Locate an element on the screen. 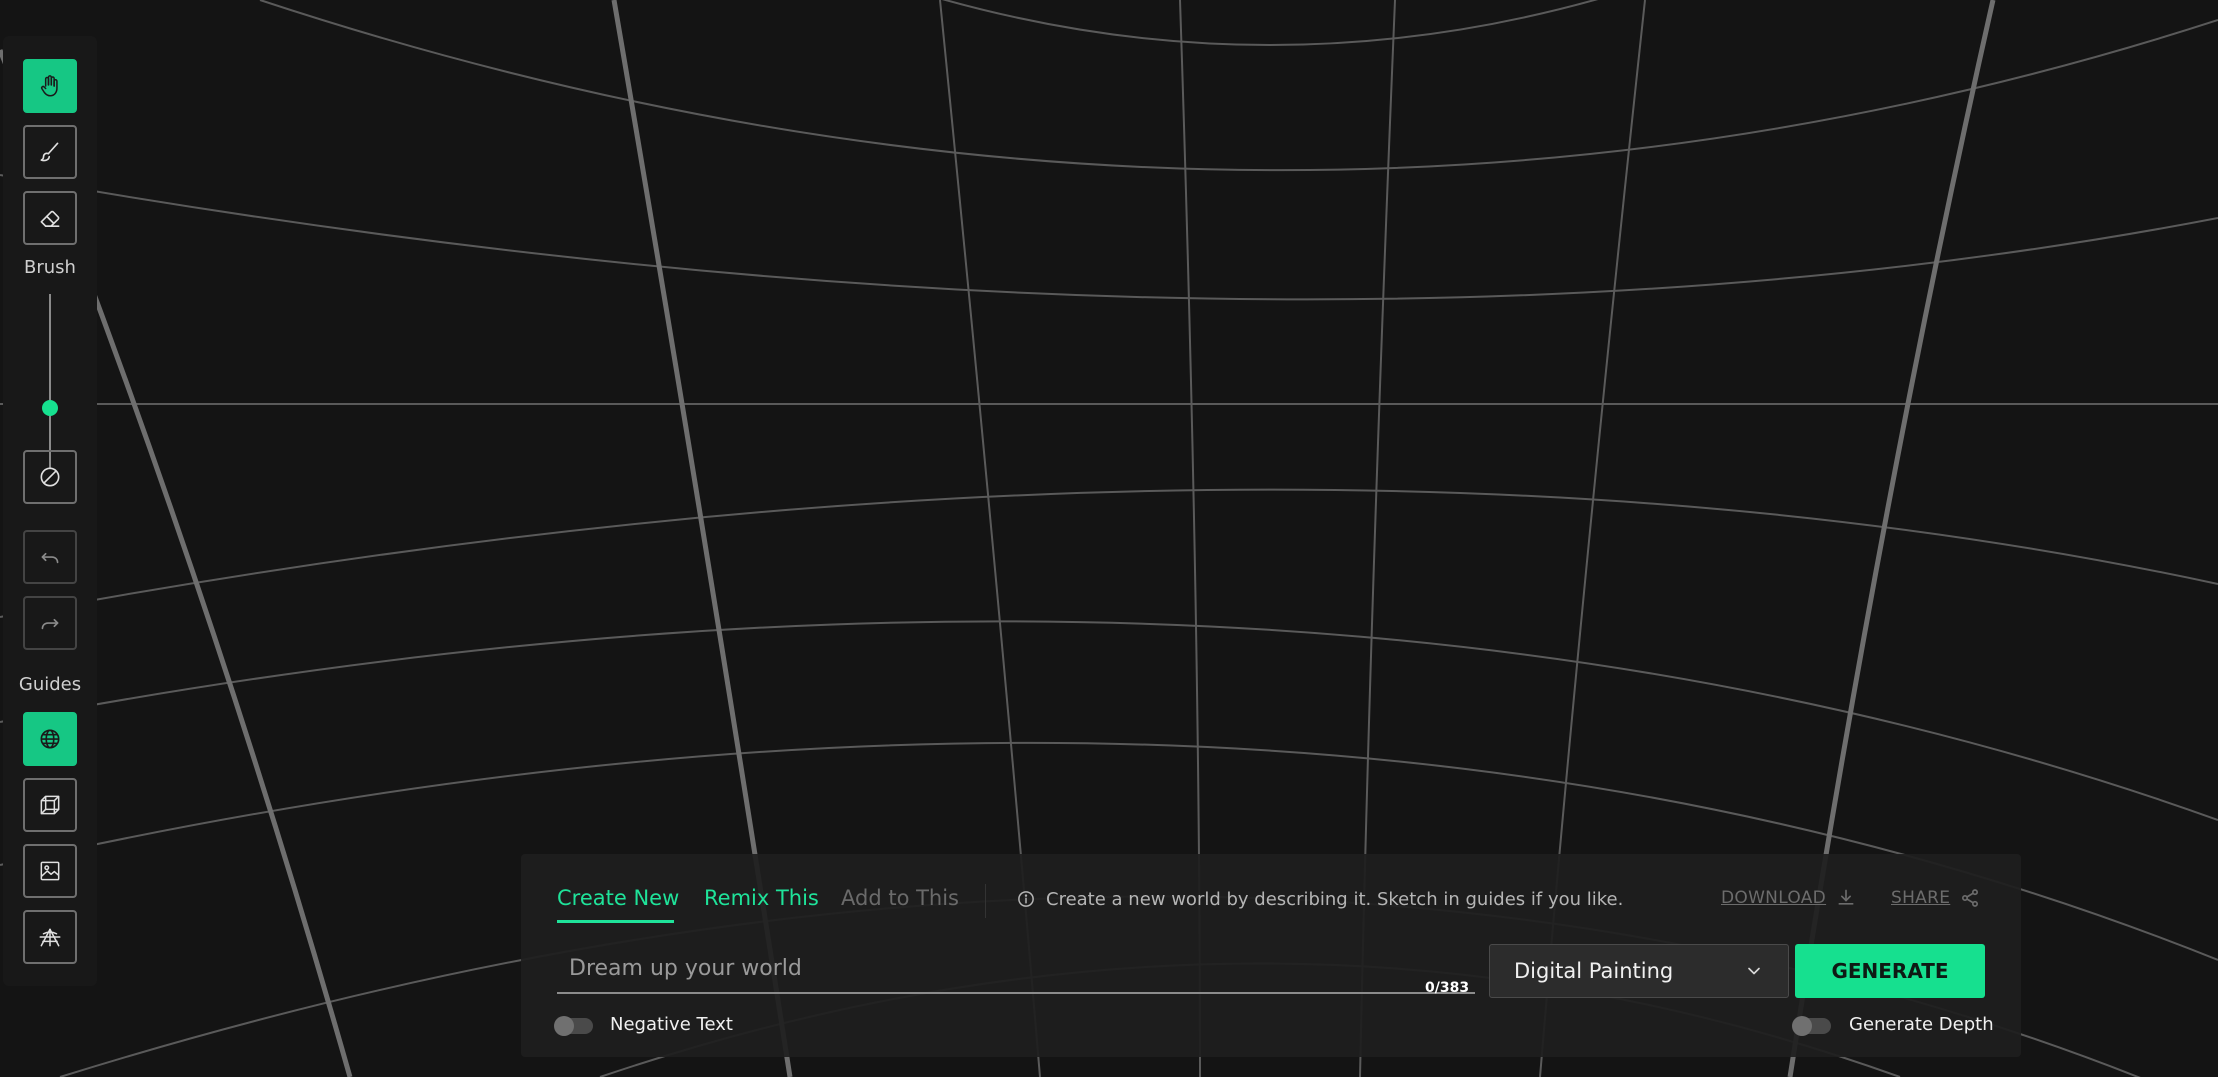 The width and height of the screenshot is (2218, 1077). undo-icon is located at coordinates (50, 558).